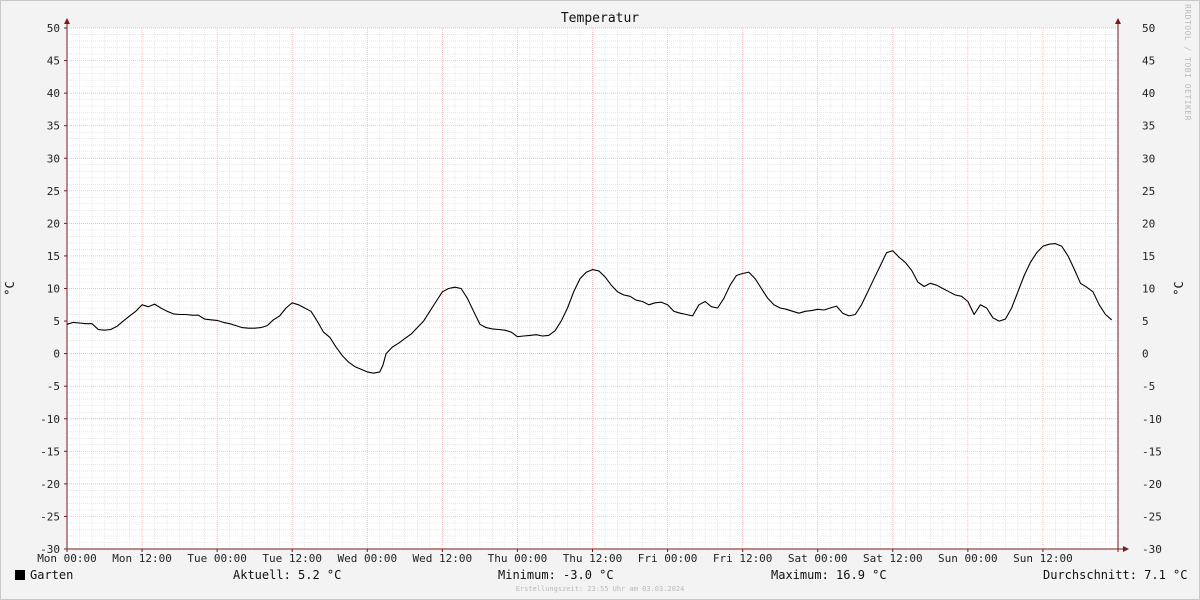 The image size is (1200, 600). Describe the element at coordinates (1152, 451) in the screenshot. I see `y-tick-label-right: -15` at that location.